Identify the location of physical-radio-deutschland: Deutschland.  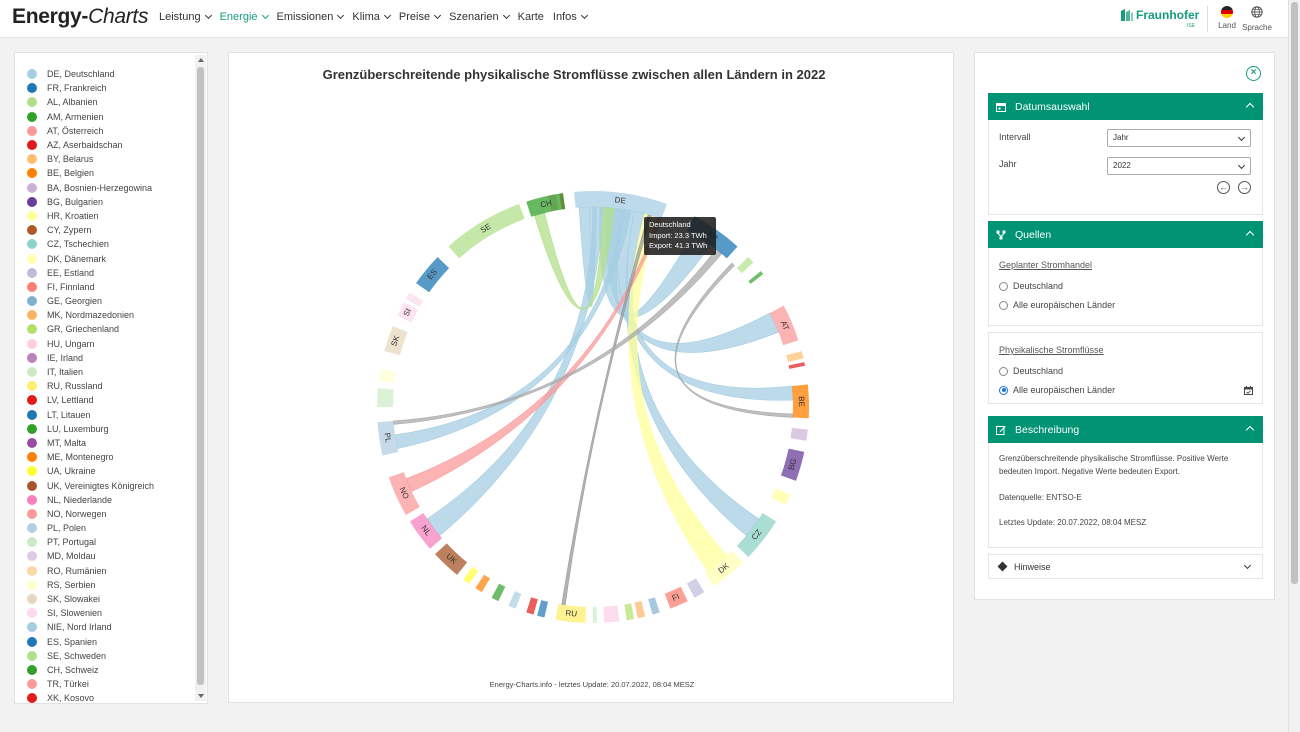
(1031, 371).